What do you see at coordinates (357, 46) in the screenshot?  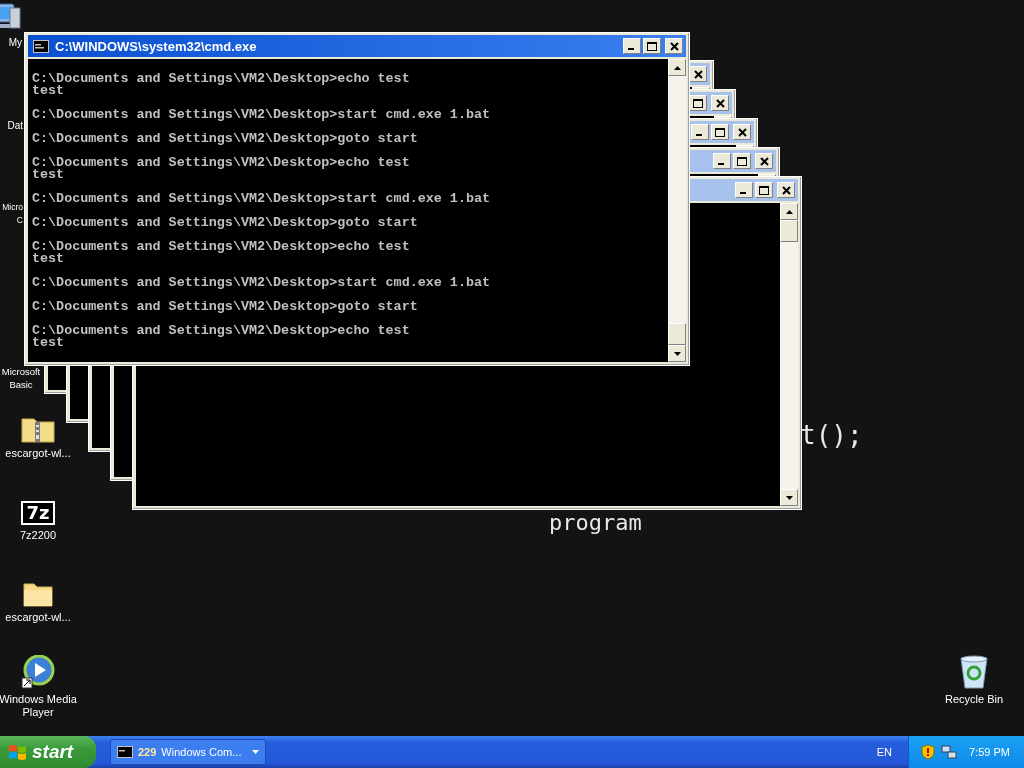 I see `title-bar: C:\WINDOWS\system32\cmd.exe` at bounding box center [357, 46].